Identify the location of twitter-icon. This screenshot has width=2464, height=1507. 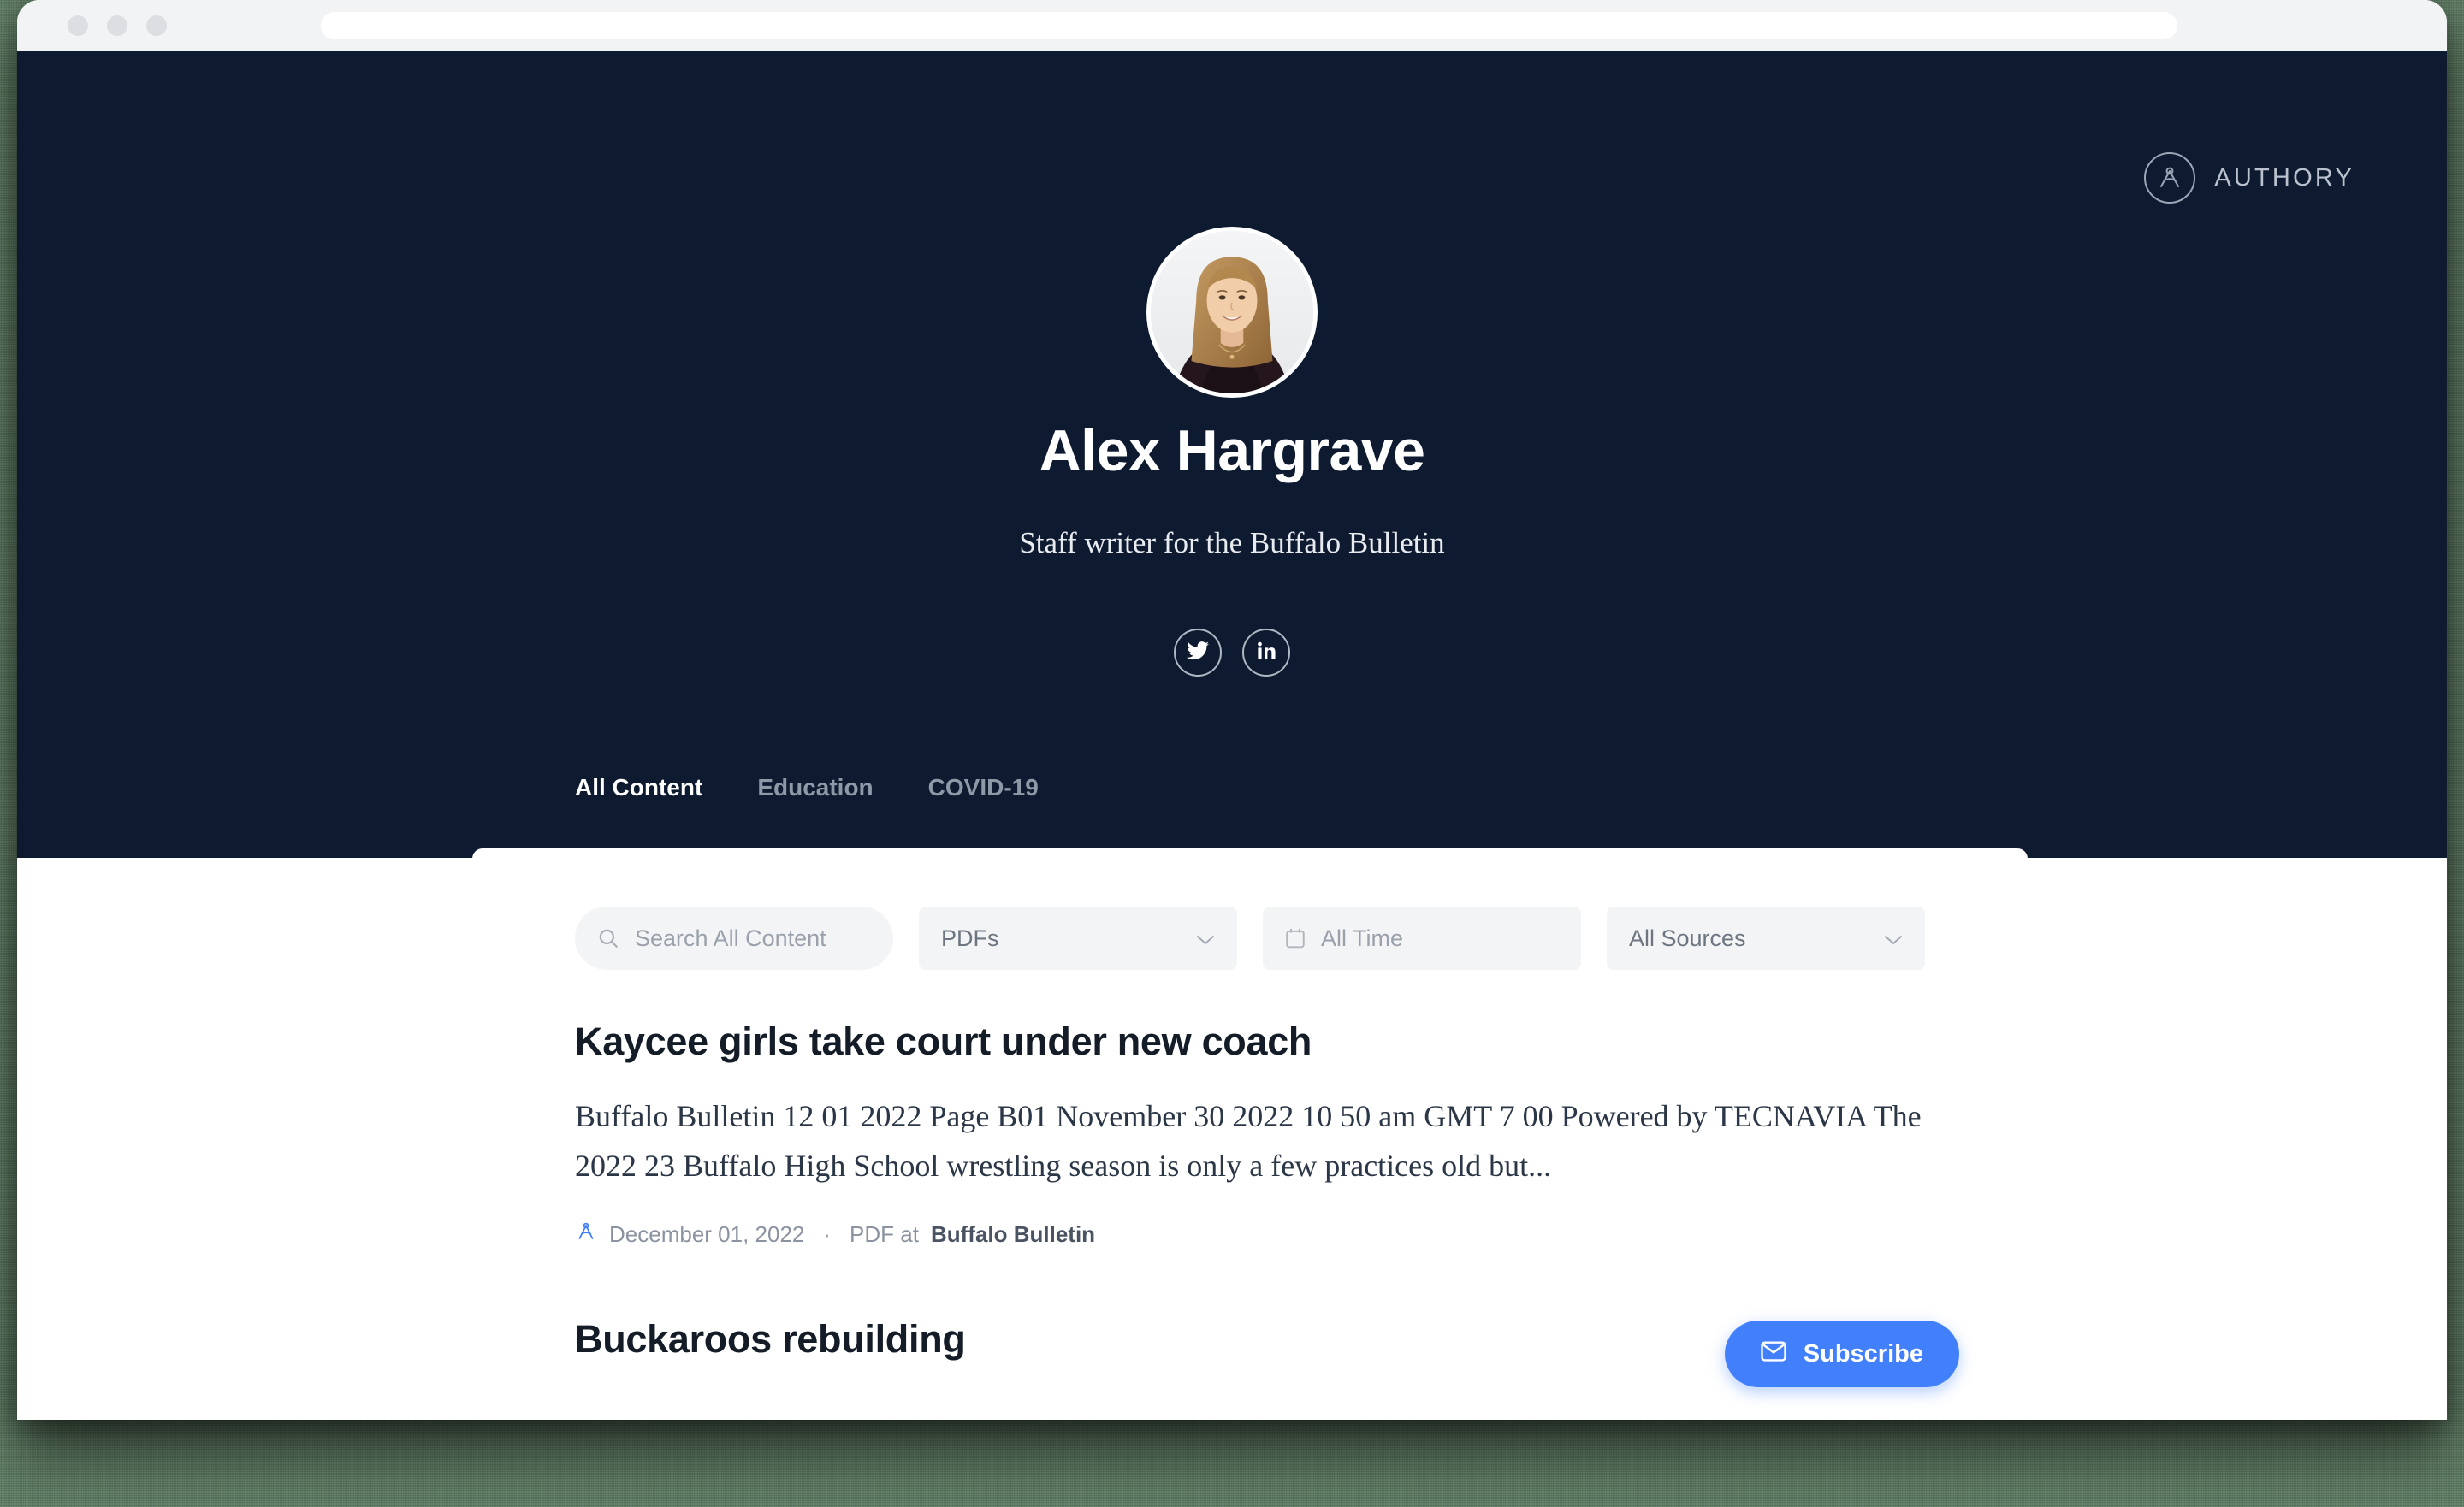
(1198, 653).